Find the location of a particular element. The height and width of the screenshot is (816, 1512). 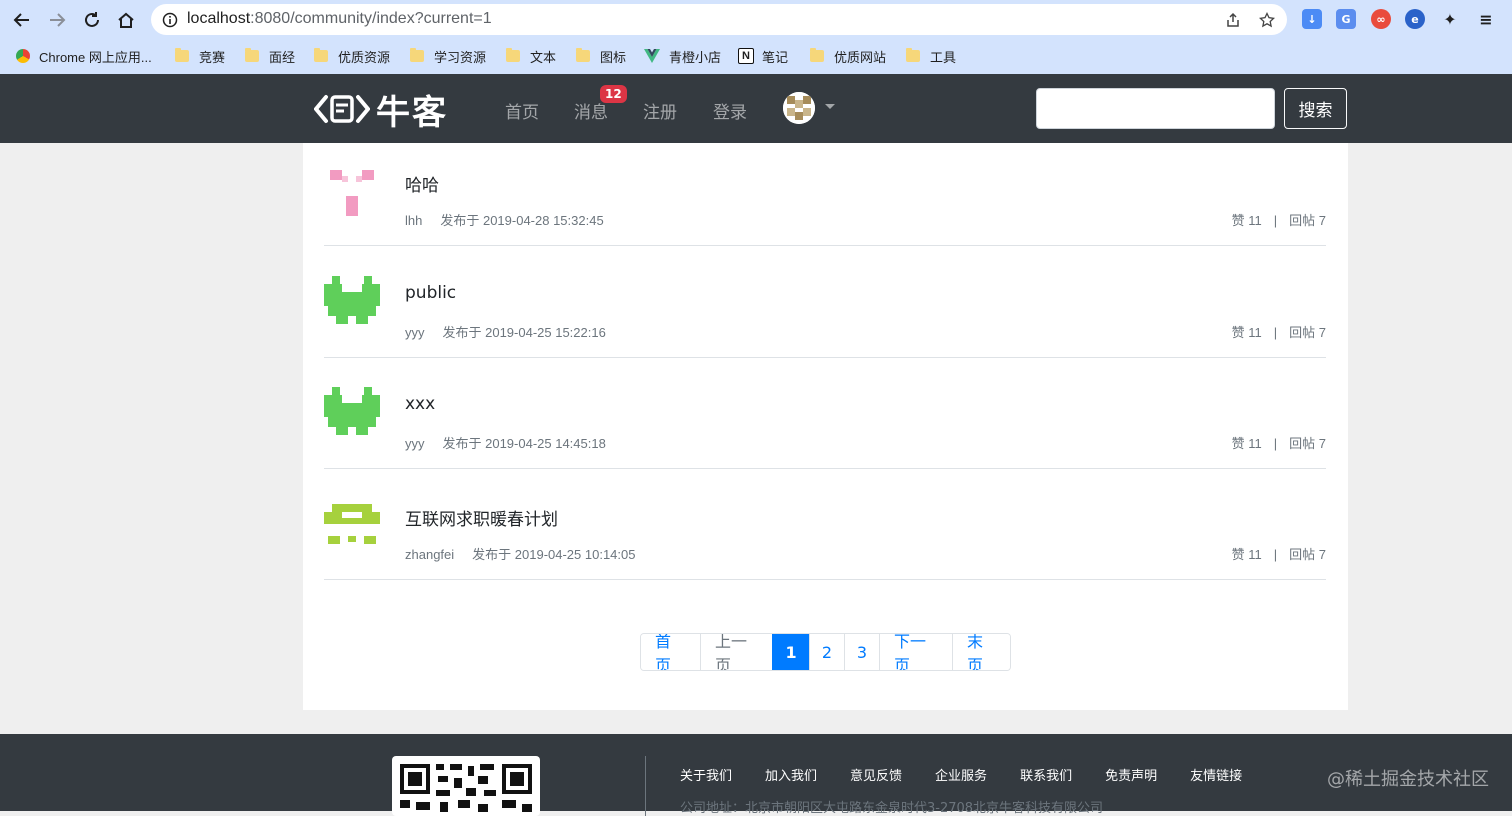

post-author: zhangfei is located at coordinates (429, 554).